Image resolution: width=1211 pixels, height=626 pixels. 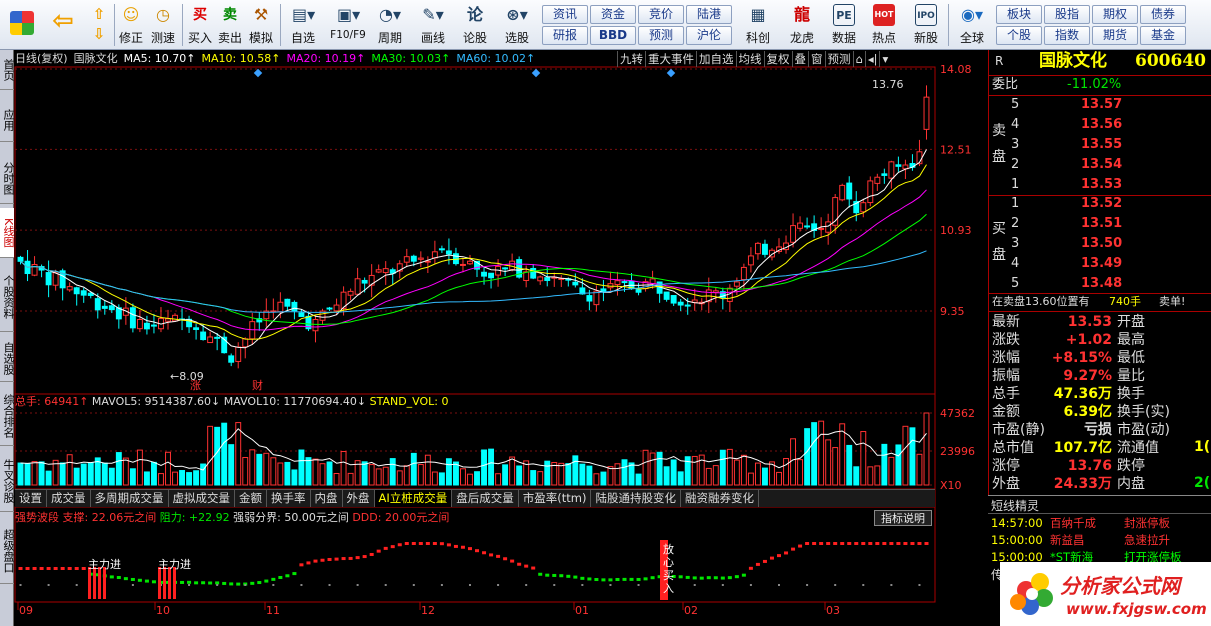 What do you see at coordinates (903, 518) in the screenshot?
I see `indicator-help-button: 指标说明` at bounding box center [903, 518].